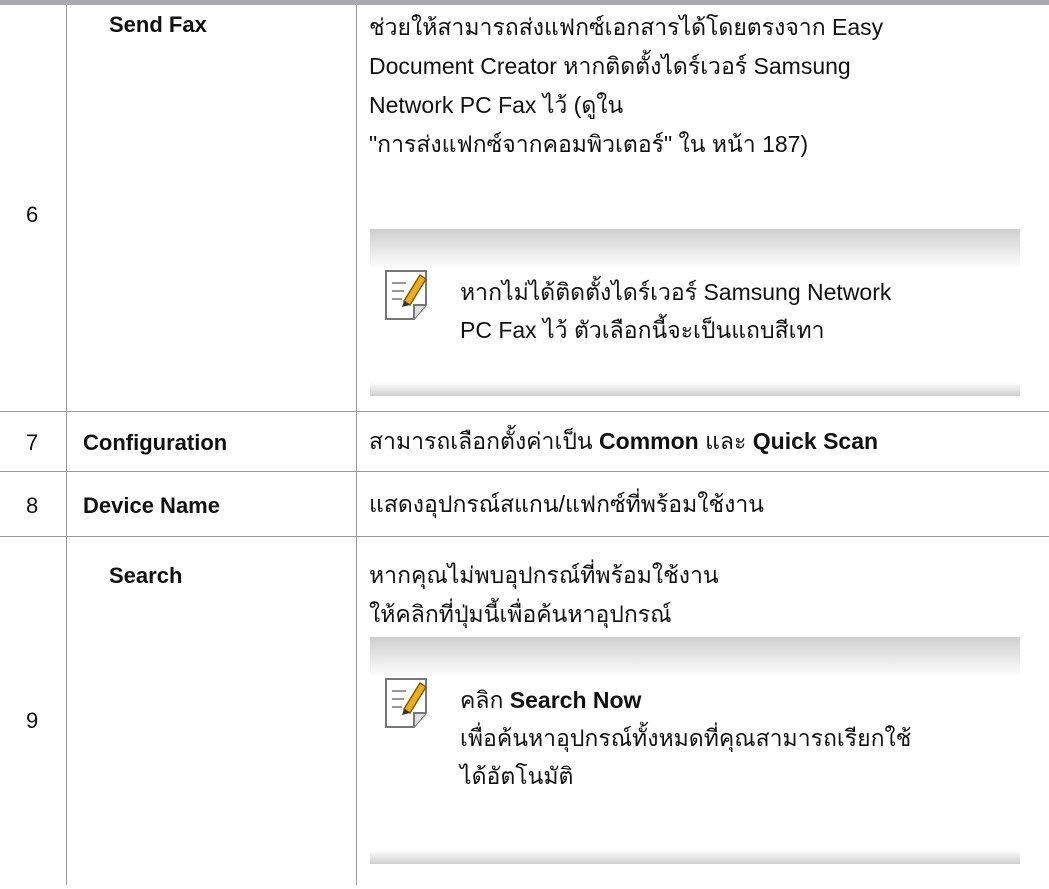 This screenshot has height=889, width=1049. What do you see at coordinates (575, 700) in the screenshot?
I see `search-now-label: Search Now` at bounding box center [575, 700].